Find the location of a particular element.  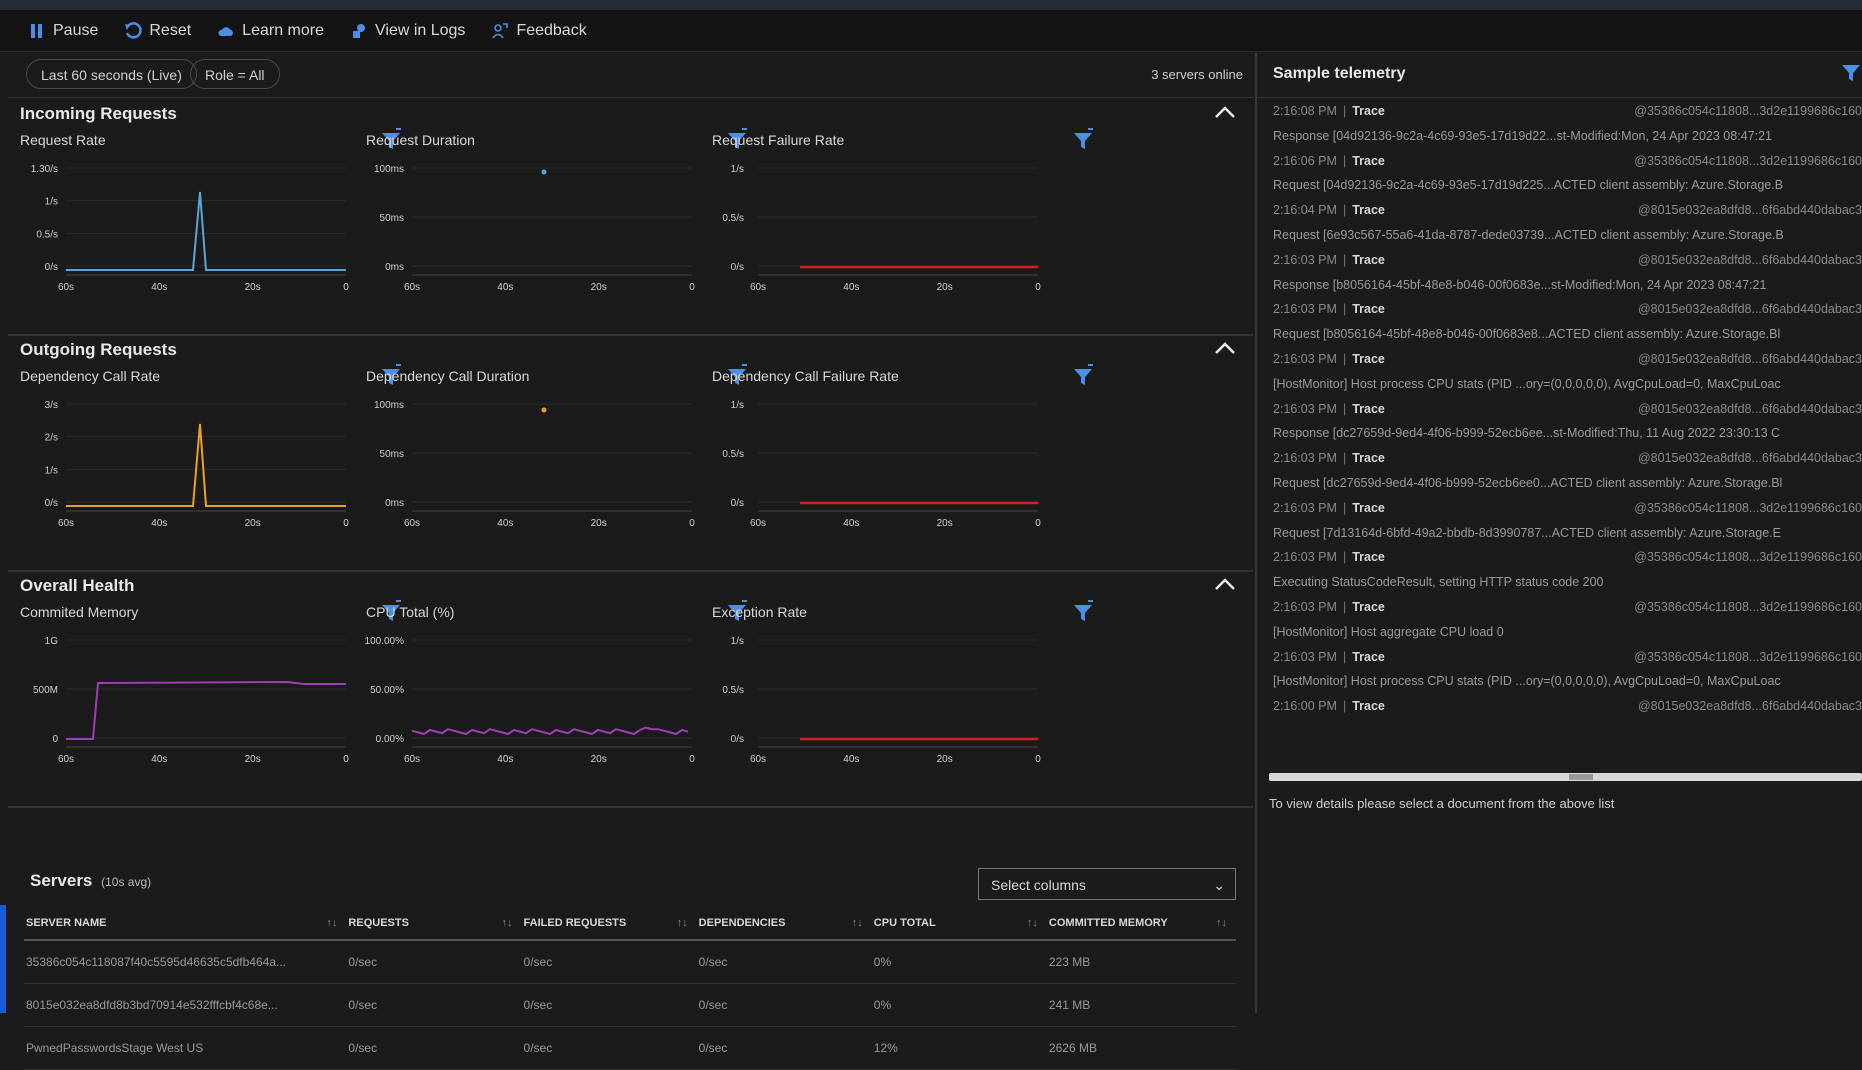

logs-icon is located at coordinates (359, 30).